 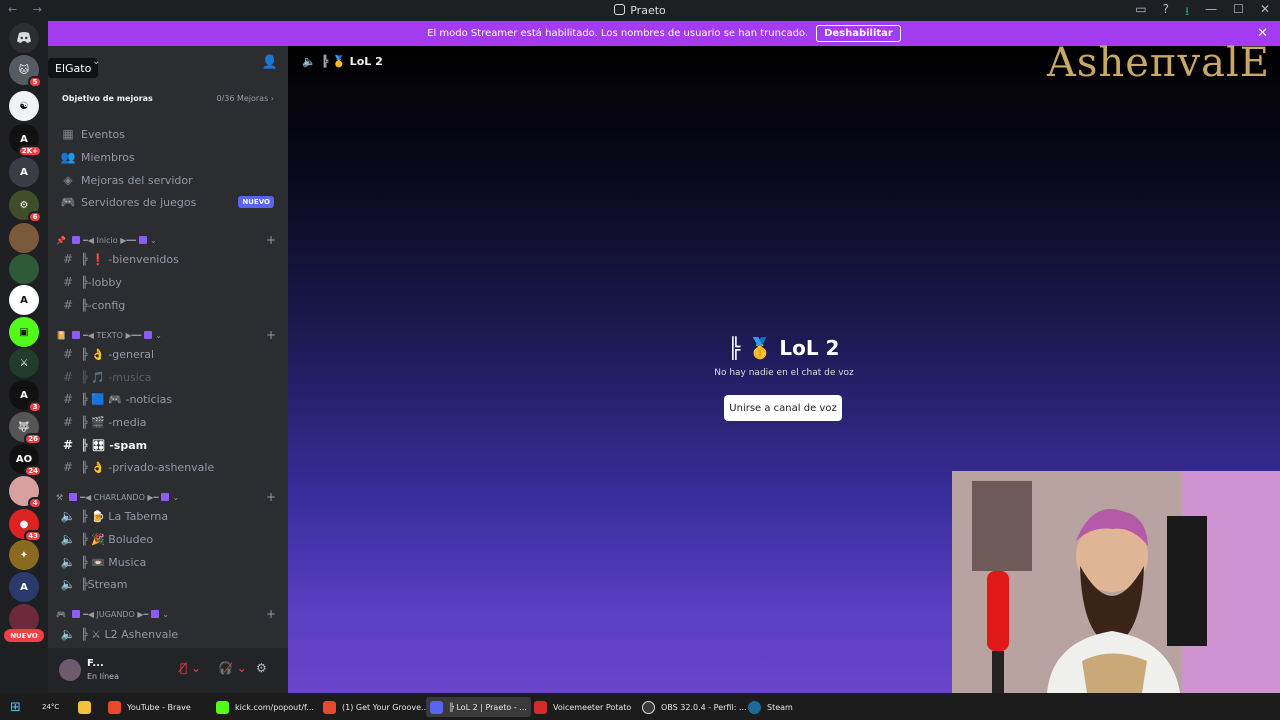 I want to click on server-2: ☯, so click(x=24, y=106).